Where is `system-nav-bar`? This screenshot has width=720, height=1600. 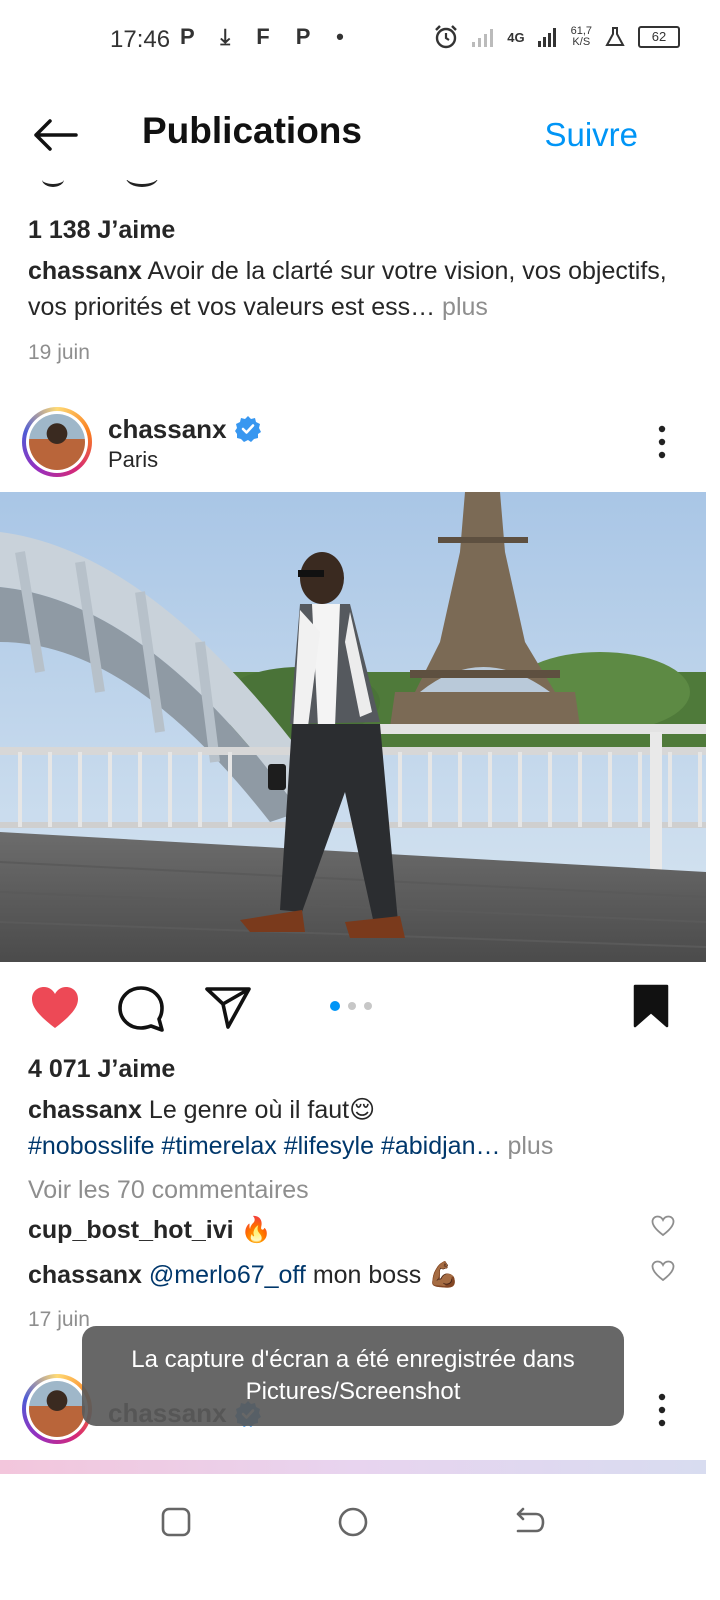 system-nav-bar is located at coordinates (360, 1537).